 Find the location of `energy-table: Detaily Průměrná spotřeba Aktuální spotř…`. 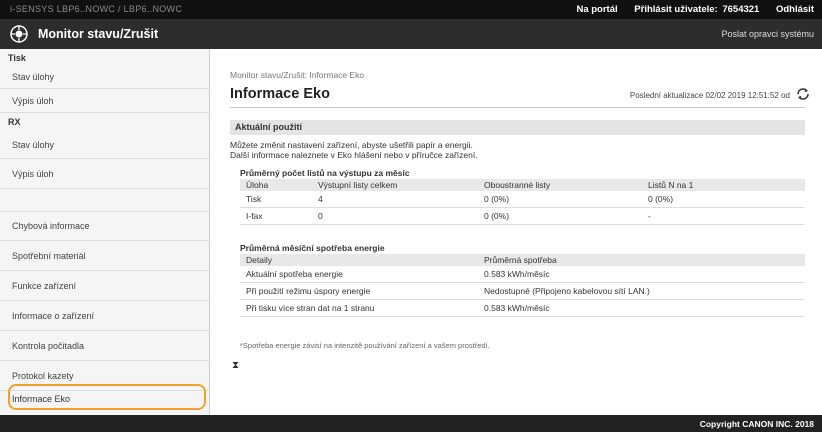

energy-table: Detaily Průměrná spotřeba Aktuální spotř… is located at coordinates (522, 285).